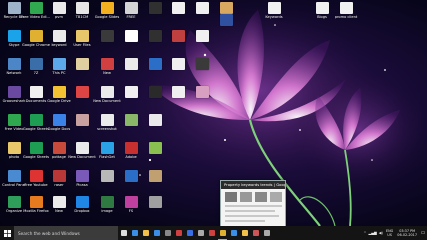 Image resolution: width=427 pixels, height=240 pixels. What do you see at coordinates (14, 126) in the screenshot?
I see `desktop-icon: Free Video` at bounding box center [14, 126].